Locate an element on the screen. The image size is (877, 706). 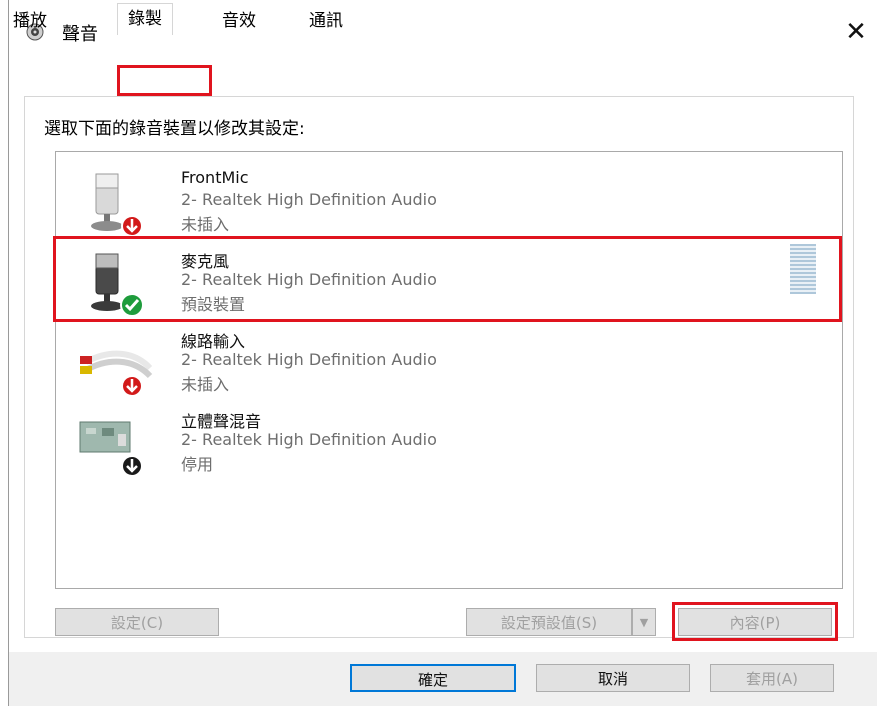
tab-playback: 播放 is located at coordinates (30, 21).